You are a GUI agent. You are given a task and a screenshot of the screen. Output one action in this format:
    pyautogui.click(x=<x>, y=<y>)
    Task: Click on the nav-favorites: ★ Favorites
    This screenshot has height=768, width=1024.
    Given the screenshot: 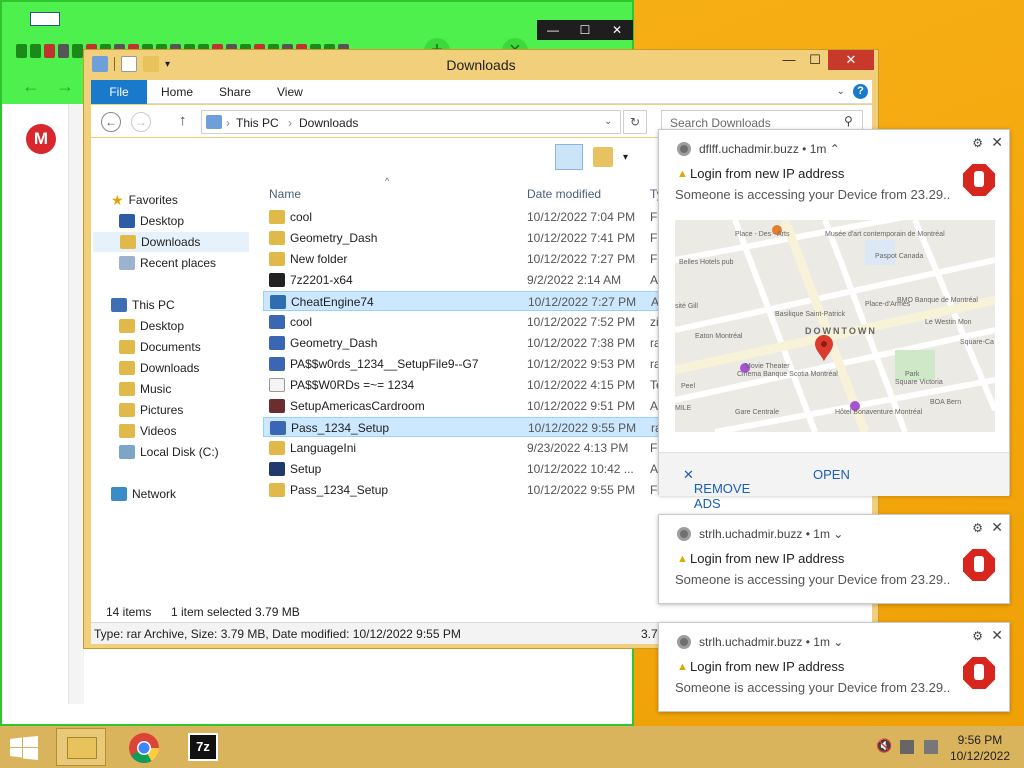 What is the action you would take?
    pyautogui.click(x=186, y=200)
    